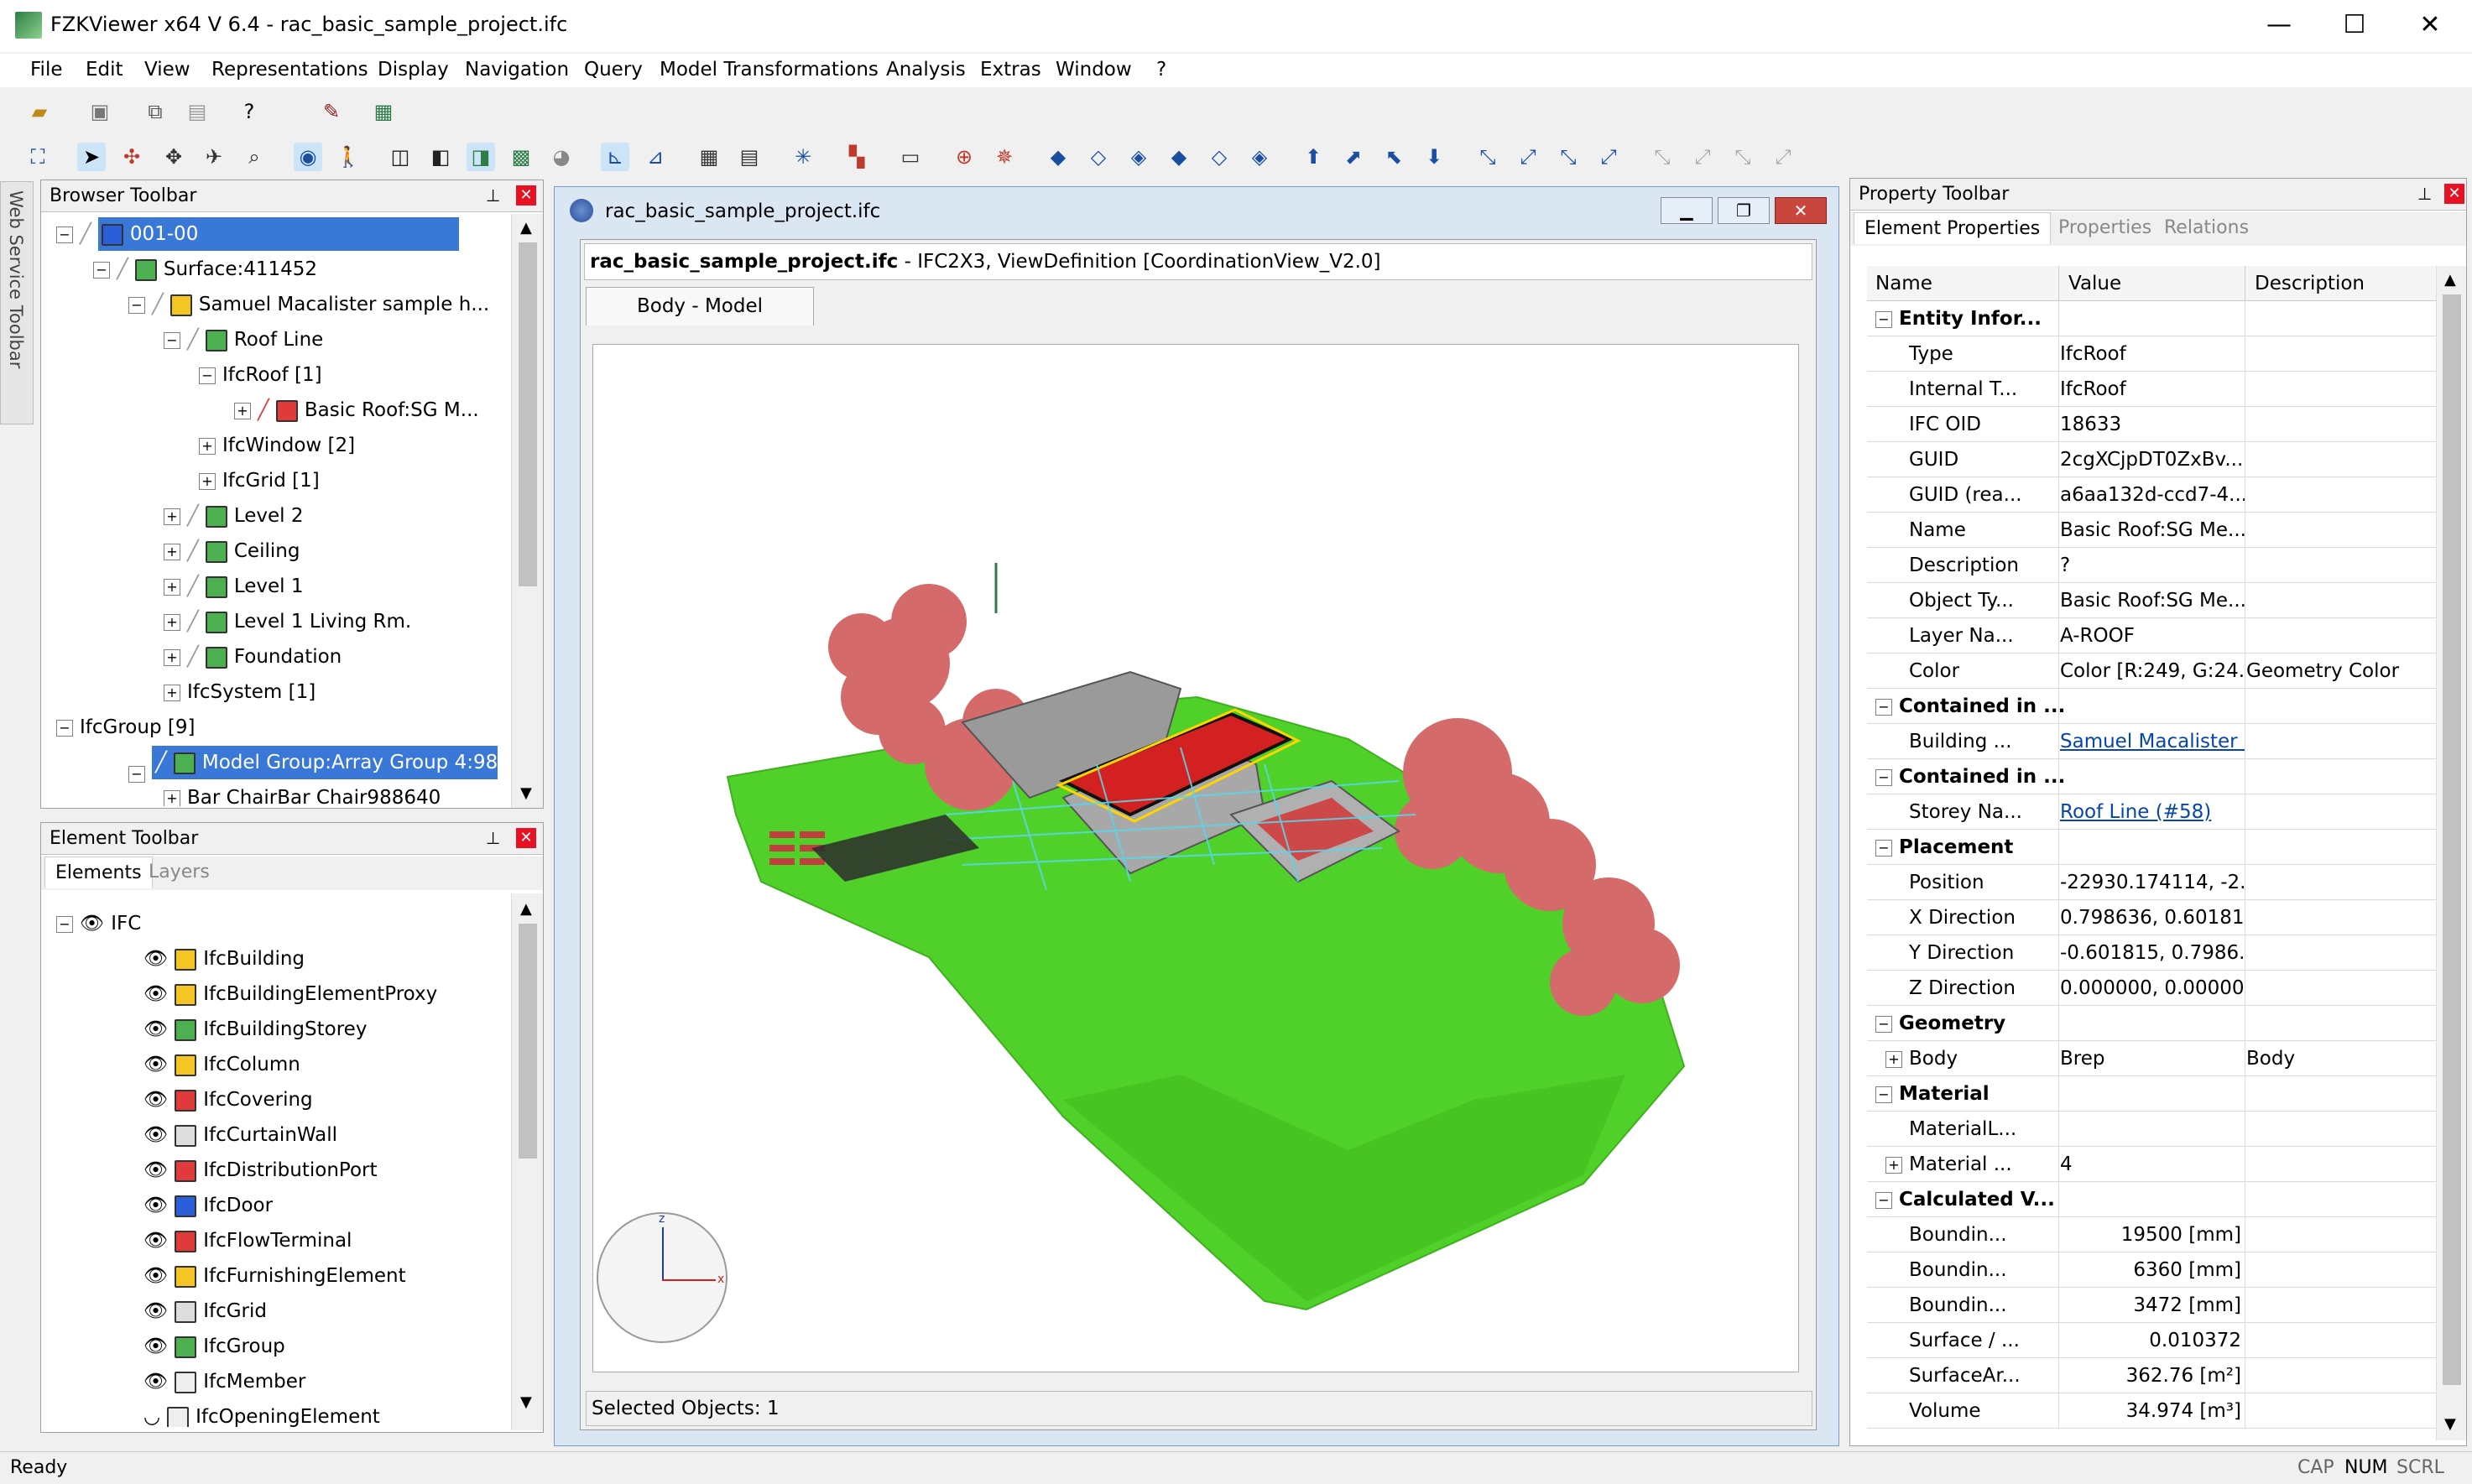 Image resolution: width=2472 pixels, height=1484 pixels. Describe the element at coordinates (2152, 565) in the screenshot. I see `property-row: Description?` at that location.